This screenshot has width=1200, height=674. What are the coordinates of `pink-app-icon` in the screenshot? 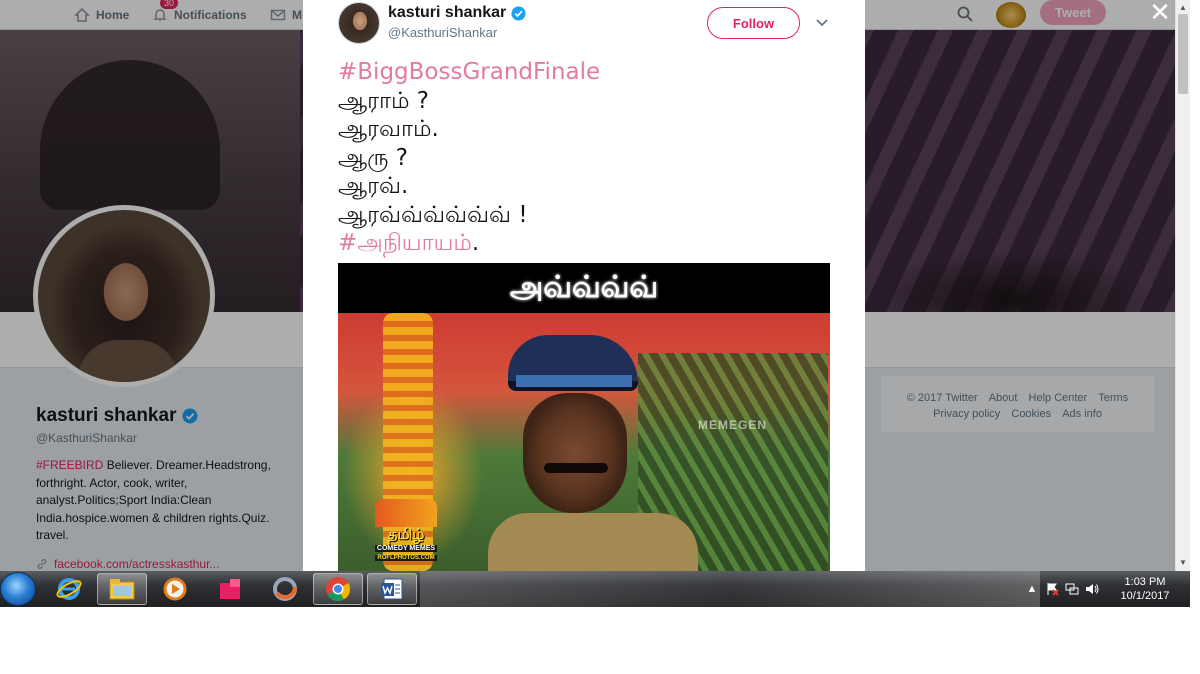 It's located at (230, 589).